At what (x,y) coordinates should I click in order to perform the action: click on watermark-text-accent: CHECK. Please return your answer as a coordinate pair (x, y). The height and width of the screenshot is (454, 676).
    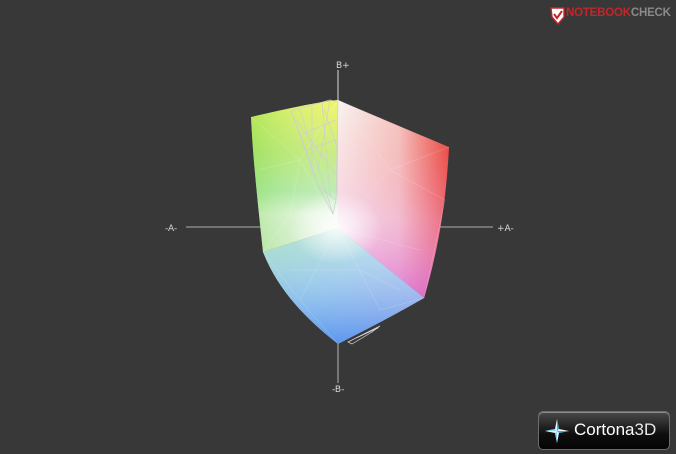
    Looking at the image, I should click on (650, 13).